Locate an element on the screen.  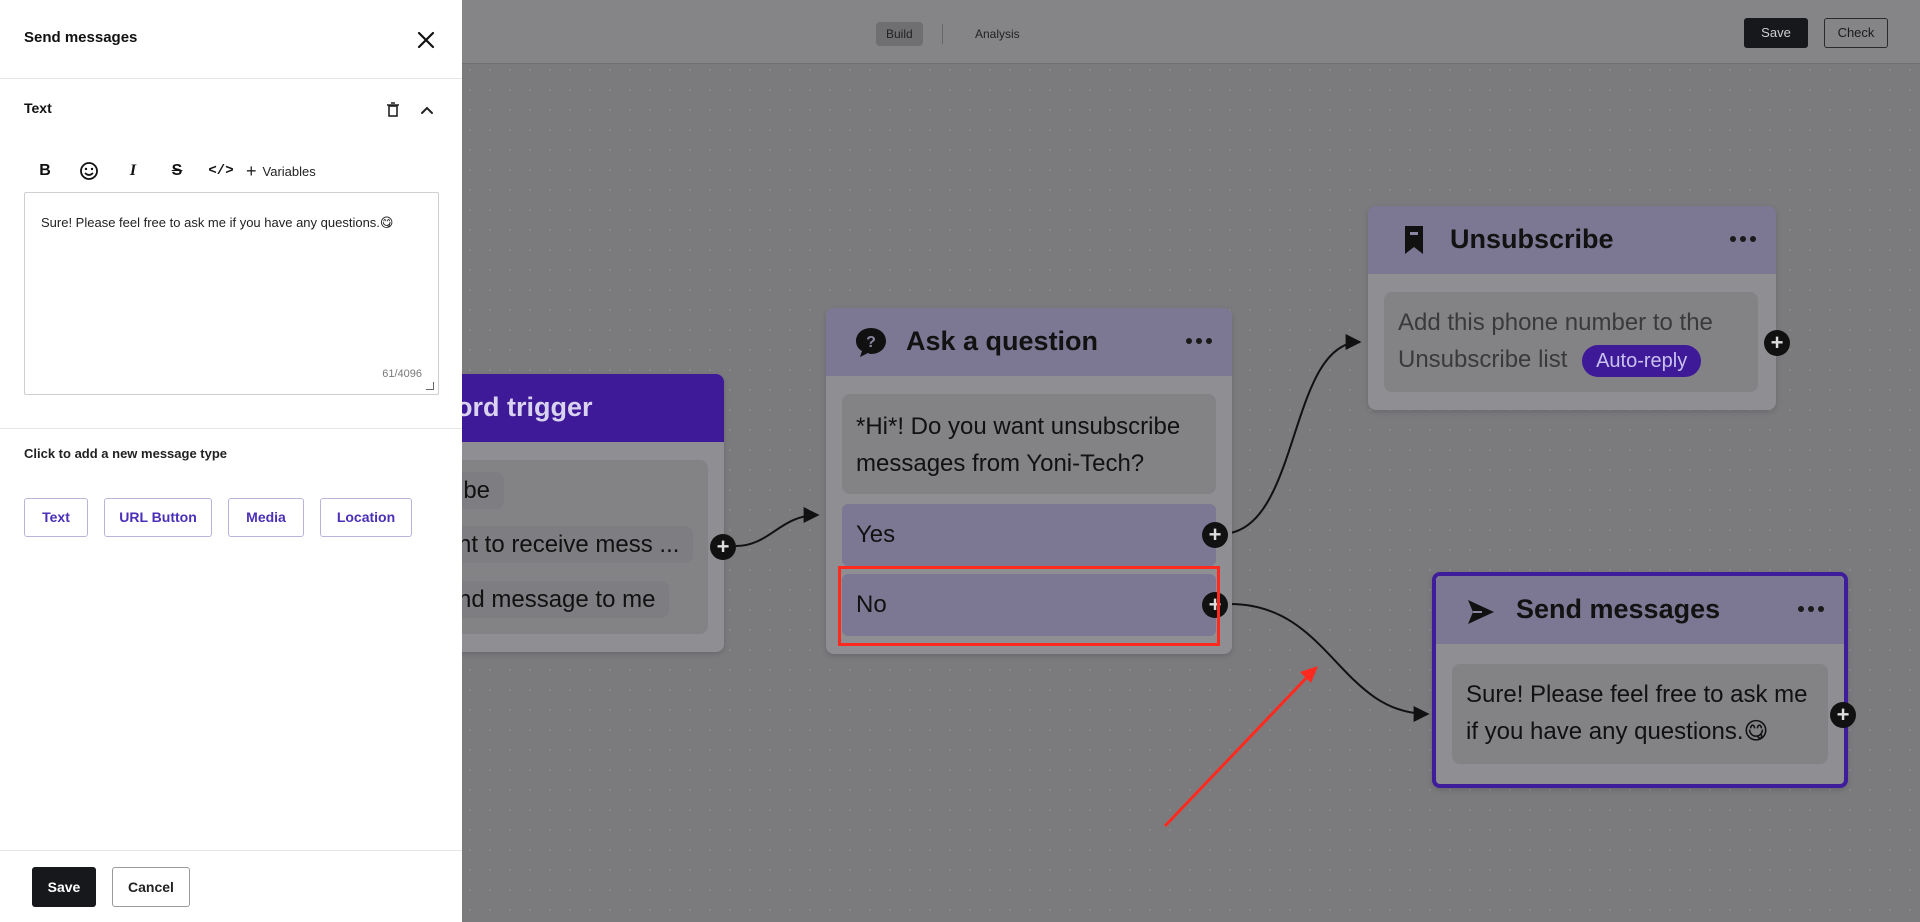
trash-icon is located at coordinates (393, 110).